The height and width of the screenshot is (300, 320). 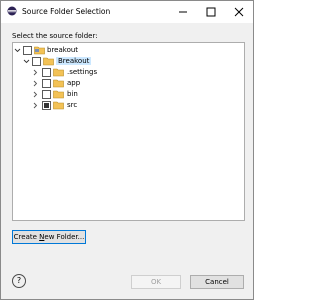 What do you see at coordinates (19, 281) in the screenshot?
I see `help-icon: ?` at bounding box center [19, 281].